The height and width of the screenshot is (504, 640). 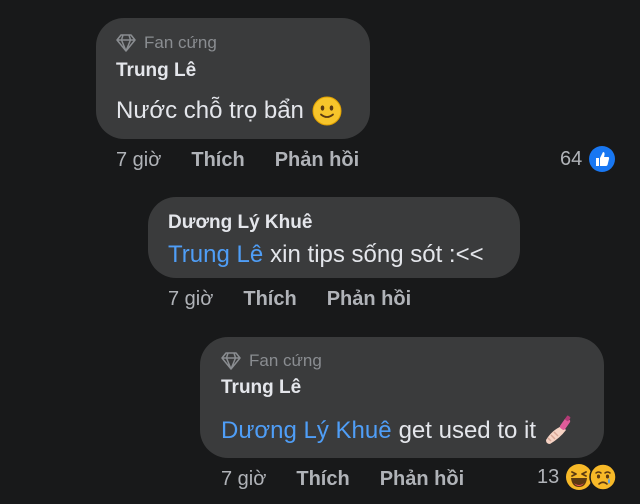 I want to click on sad-reaction-icon, so click(x=603, y=477).